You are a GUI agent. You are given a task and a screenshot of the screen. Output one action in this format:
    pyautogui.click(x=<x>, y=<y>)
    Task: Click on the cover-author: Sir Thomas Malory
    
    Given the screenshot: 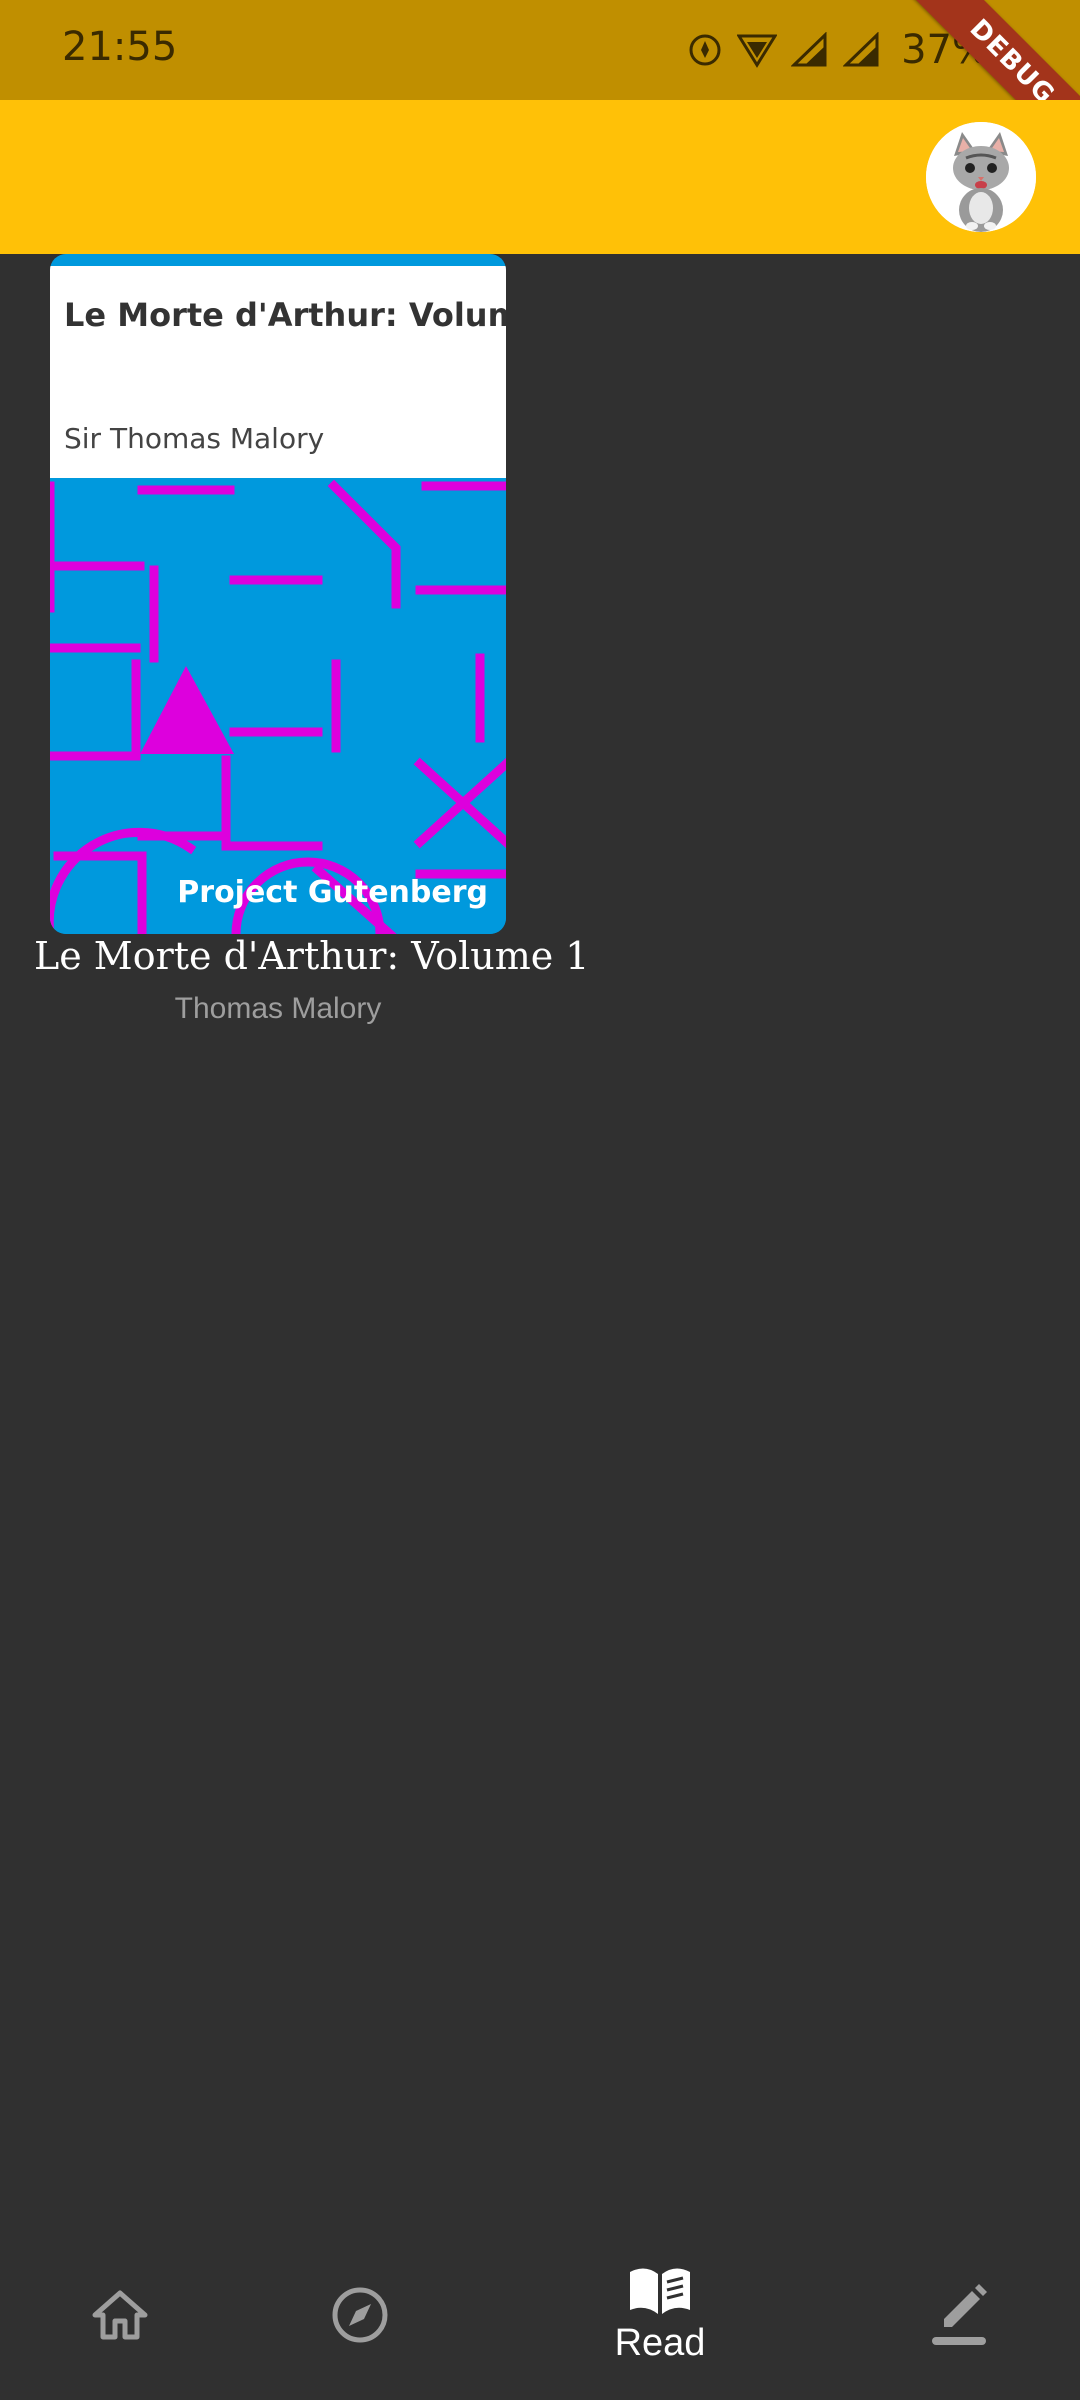 What is the action you would take?
    pyautogui.click(x=194, y=438)
    